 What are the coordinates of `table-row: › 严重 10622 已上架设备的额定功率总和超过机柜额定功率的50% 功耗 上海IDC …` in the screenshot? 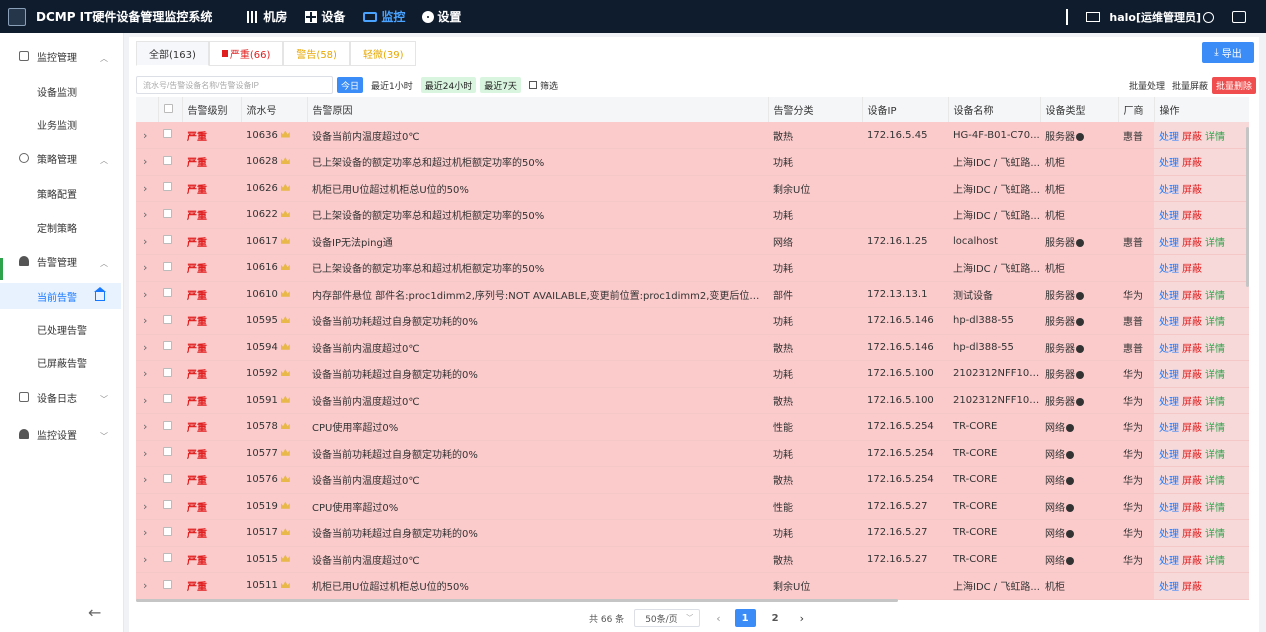 It's located at (692, 215).